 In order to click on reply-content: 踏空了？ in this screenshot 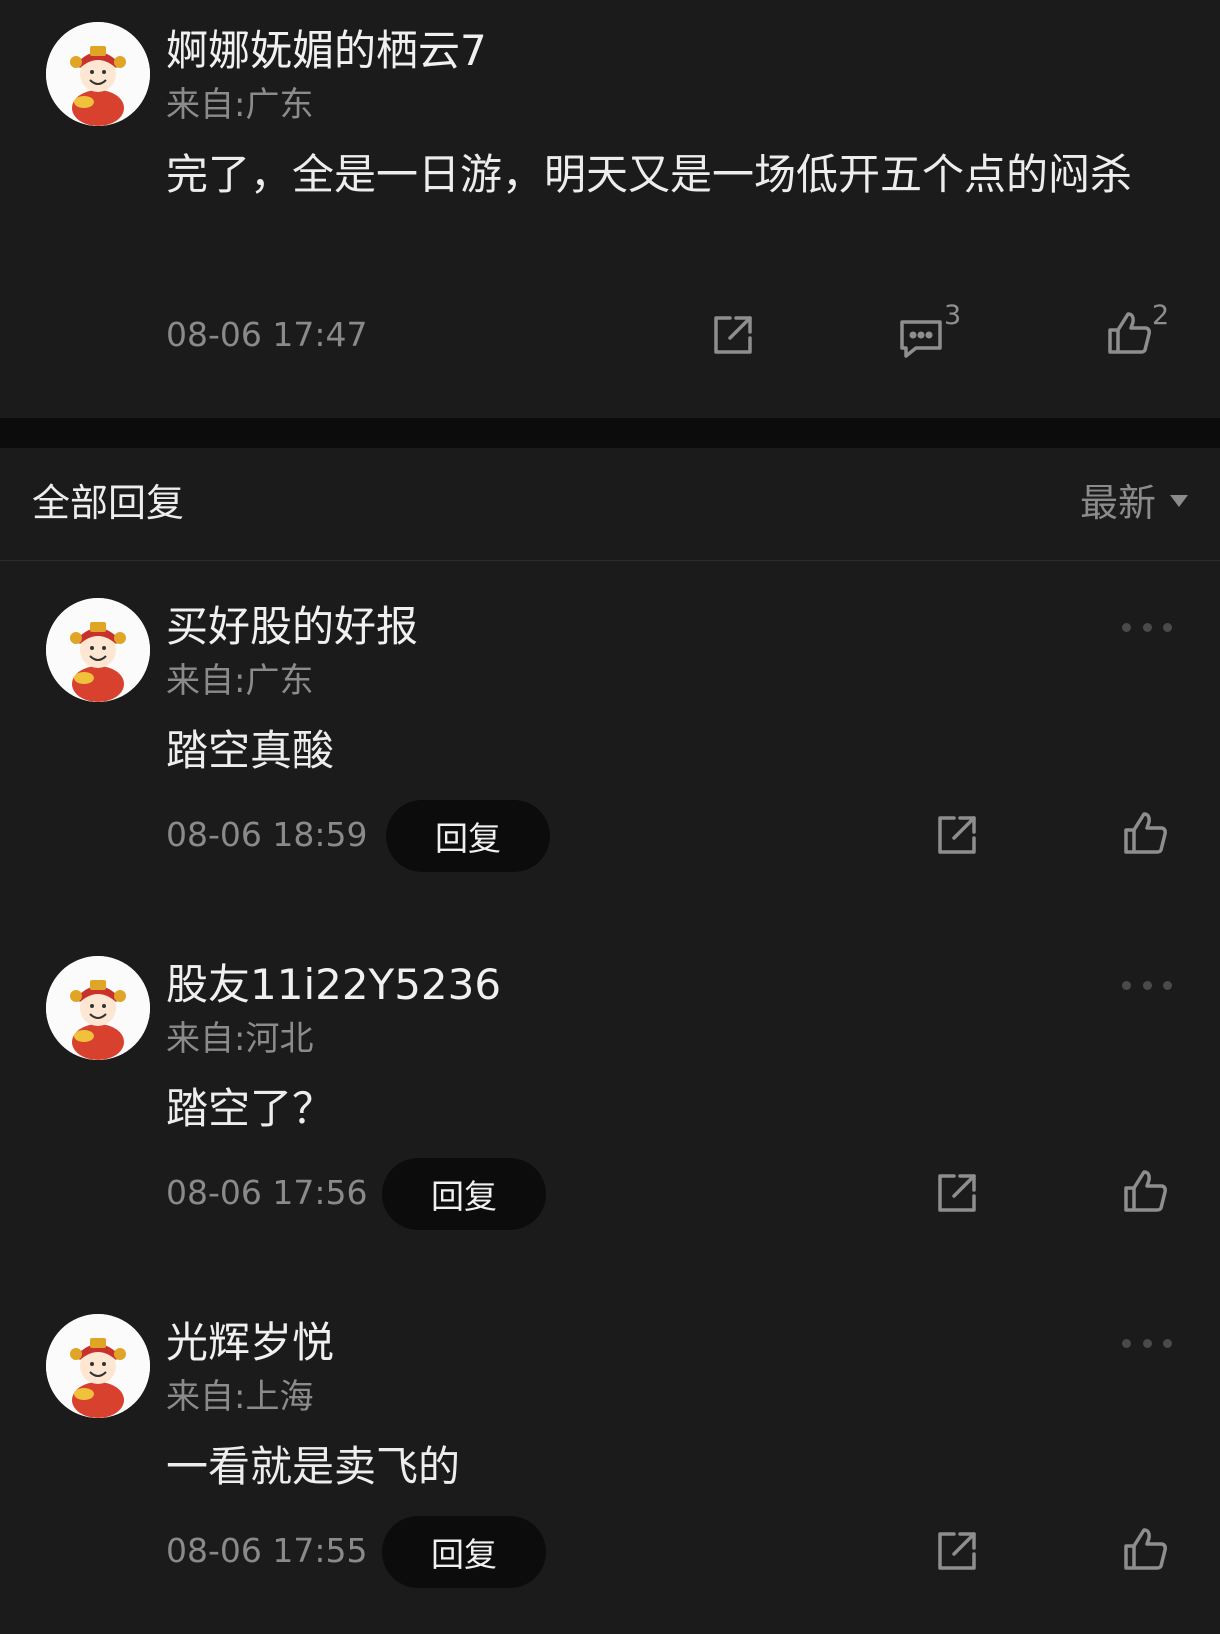, I will do `click(250, 1108)`.